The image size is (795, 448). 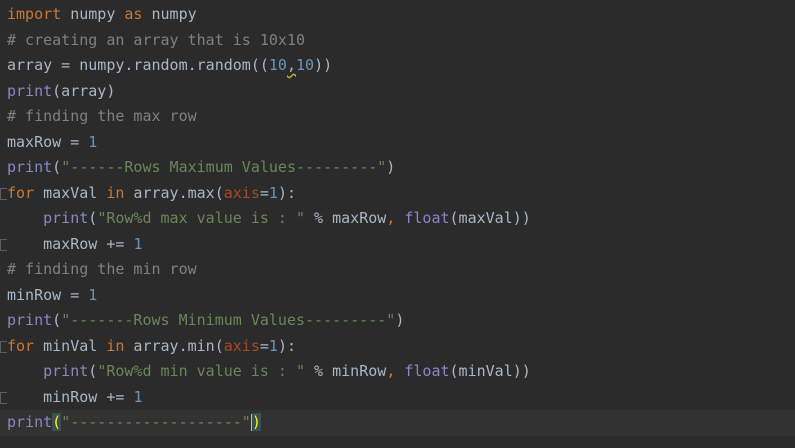 What do you see at coordinates (70, 243) in the screenshot?
I see `code-token: maxRow +=` at bounding box center [70, 243].